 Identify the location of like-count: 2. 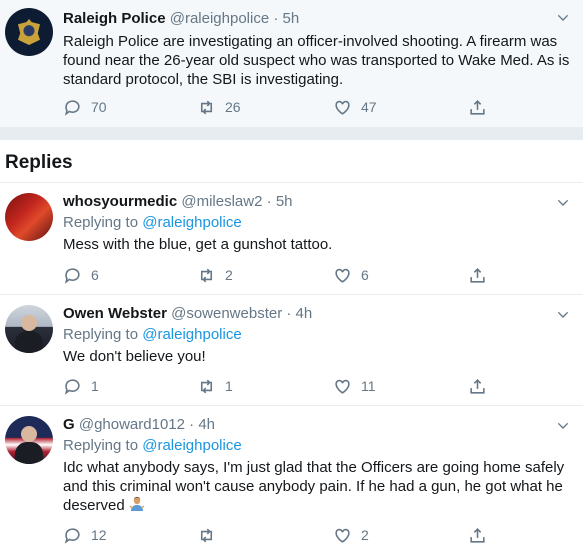
(365, 535).